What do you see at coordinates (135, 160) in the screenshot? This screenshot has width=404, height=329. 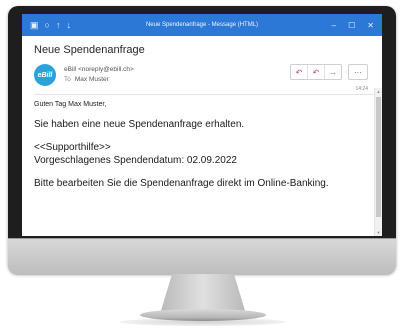 I see `body-line-3: Vorgeschlagenes Spendendatum: 02.09.2022` at bounding box center [135, 160].